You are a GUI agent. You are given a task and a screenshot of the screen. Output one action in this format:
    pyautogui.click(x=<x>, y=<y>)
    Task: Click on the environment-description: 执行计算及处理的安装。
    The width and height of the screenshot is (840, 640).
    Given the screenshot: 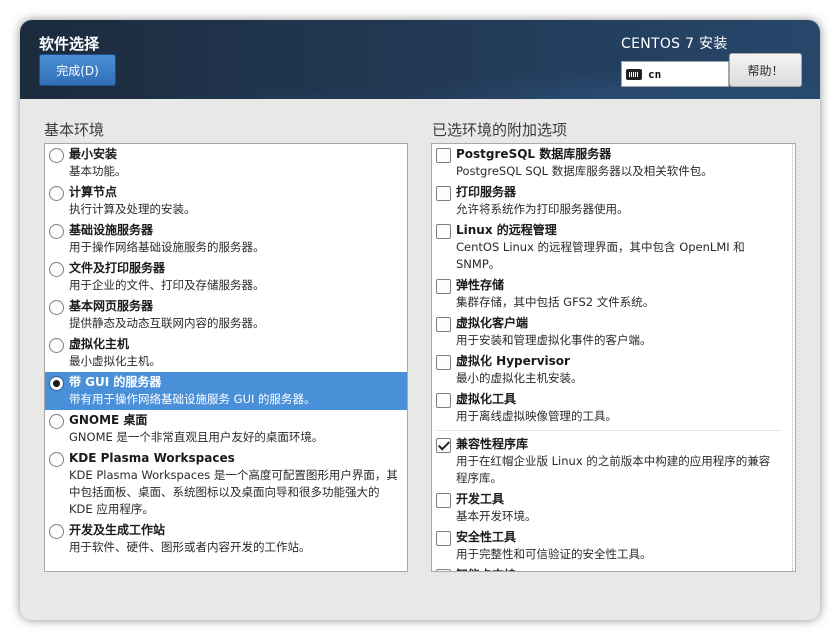 What is the action you would take?
    pyautogui.click(x=132, y=209)
    